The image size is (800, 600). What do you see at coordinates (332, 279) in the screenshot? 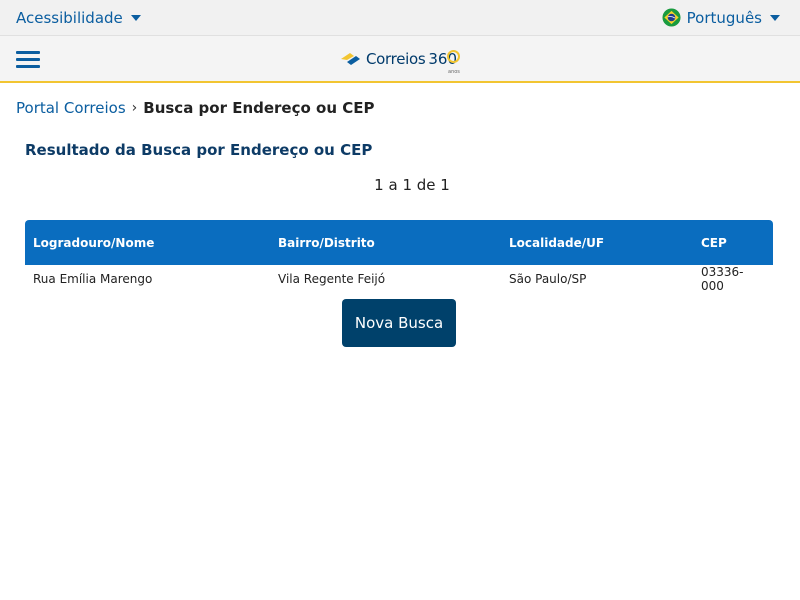
I see `table-cell-bairro: Vila Regente Feijó` at bounding box center [332, 279].